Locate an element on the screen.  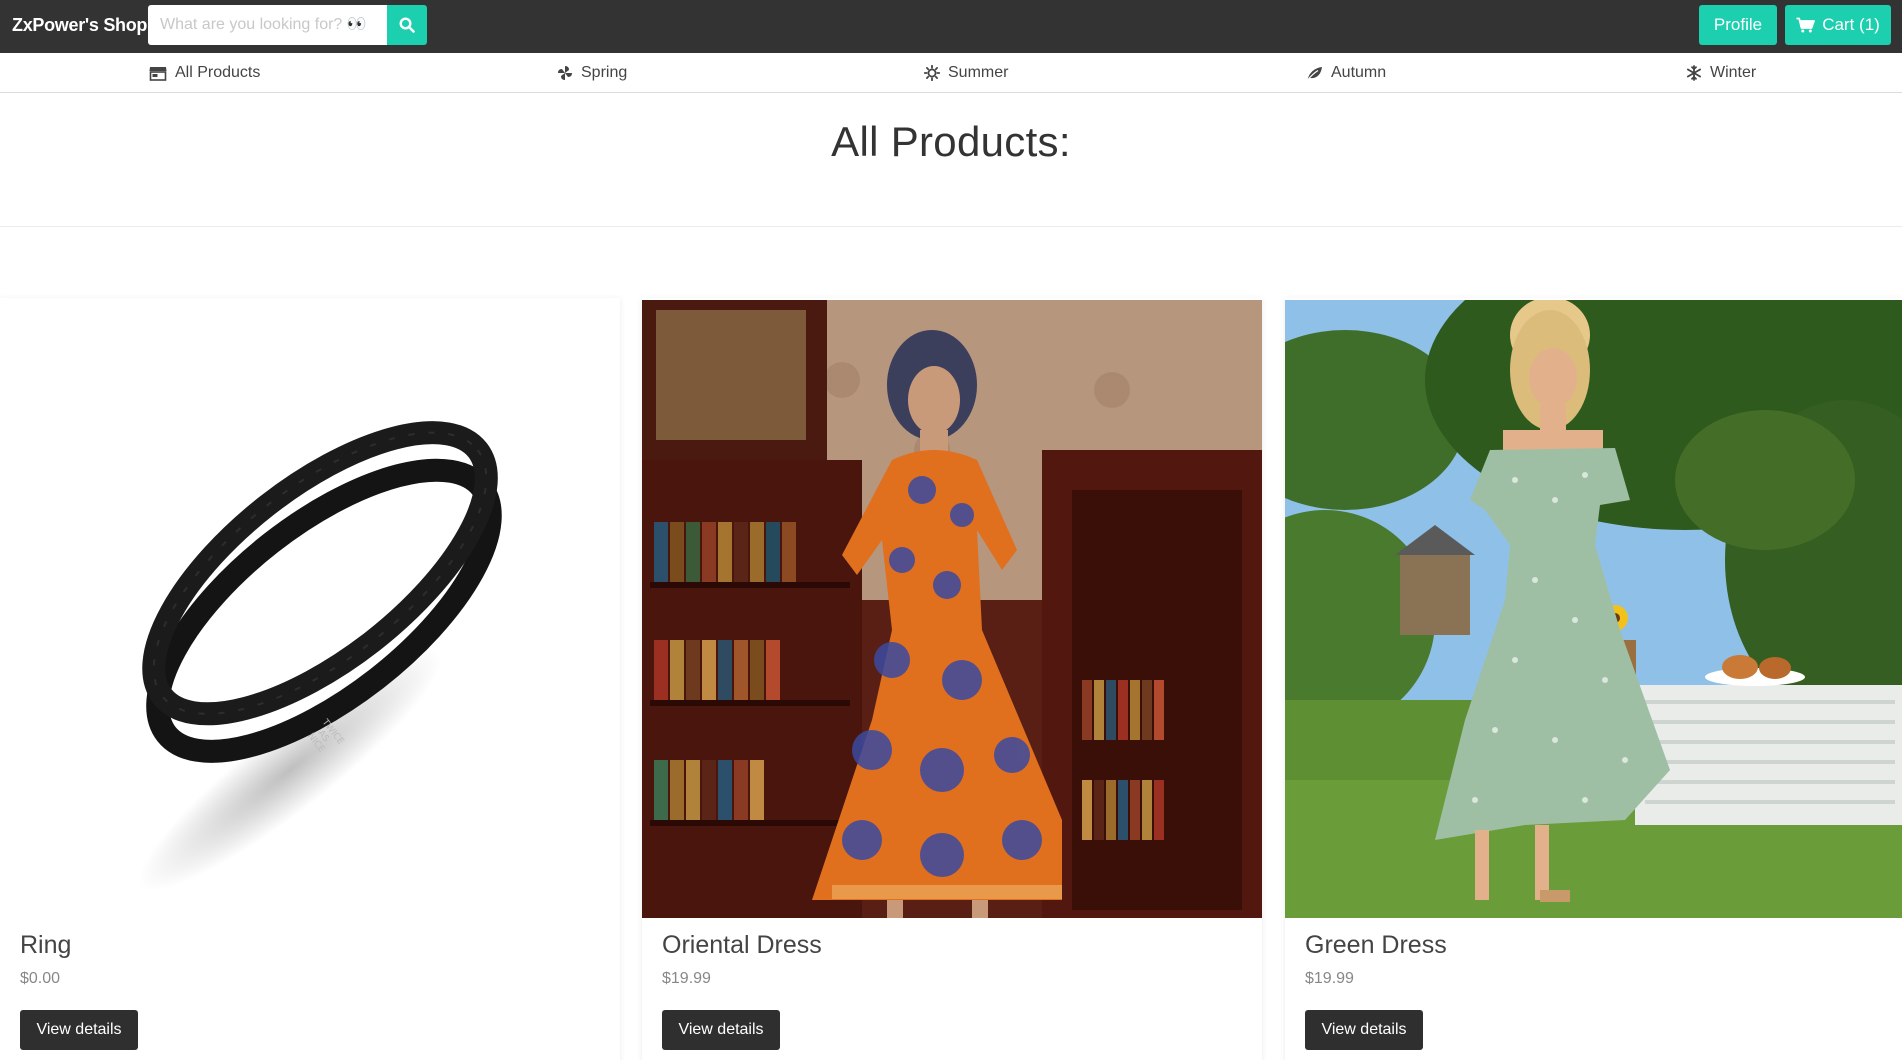
page-title: All Products: is located at coordinates (951, 141).